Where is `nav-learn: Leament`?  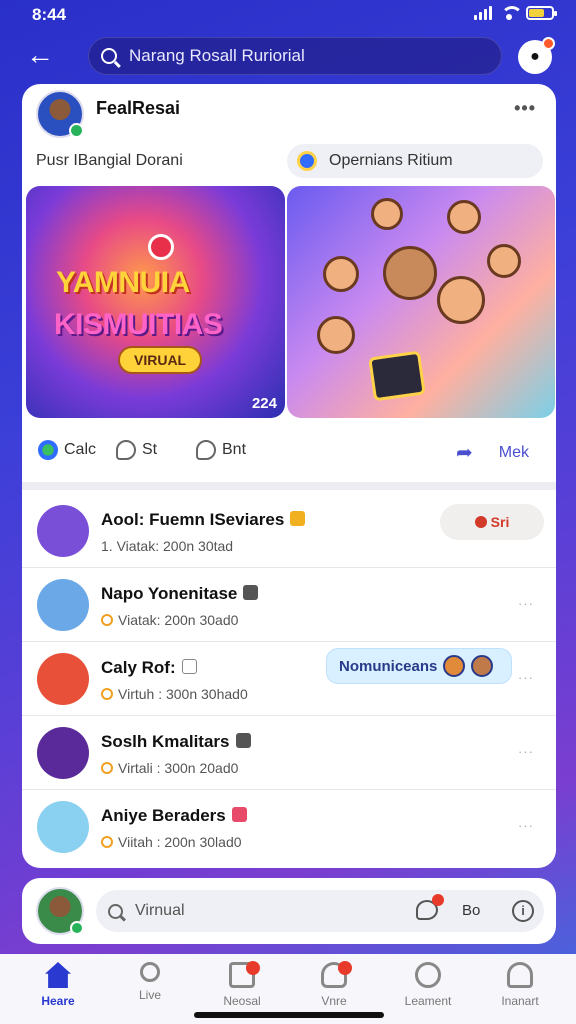 nav-learn: Leament is located at coordinates (428, 985).